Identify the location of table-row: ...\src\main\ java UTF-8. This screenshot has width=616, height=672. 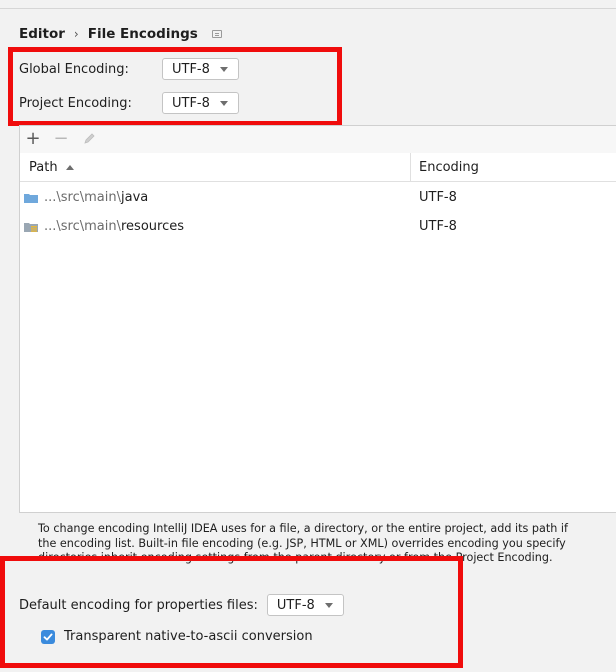
(318, 197).